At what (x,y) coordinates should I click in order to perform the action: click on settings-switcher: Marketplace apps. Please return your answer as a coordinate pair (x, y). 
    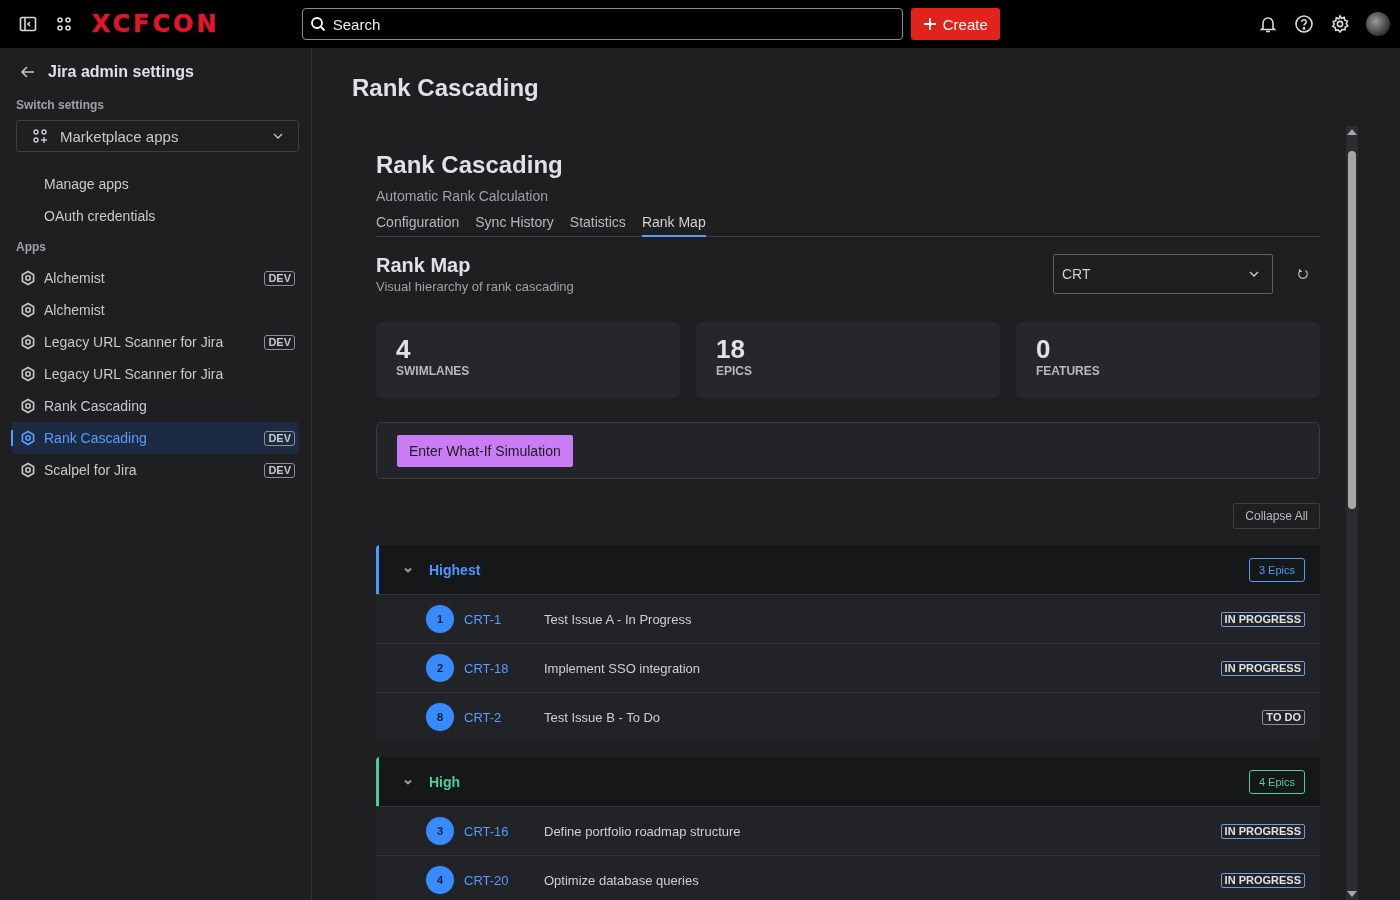
    Looking at the image, I should click on (157, 136).